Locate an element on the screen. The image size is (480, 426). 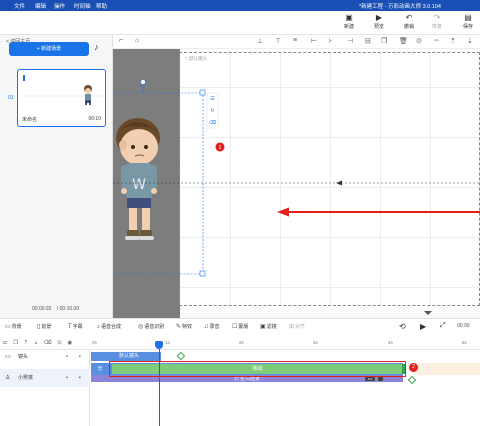
ruler-tick: 1s is located at coordinates (167, 342).